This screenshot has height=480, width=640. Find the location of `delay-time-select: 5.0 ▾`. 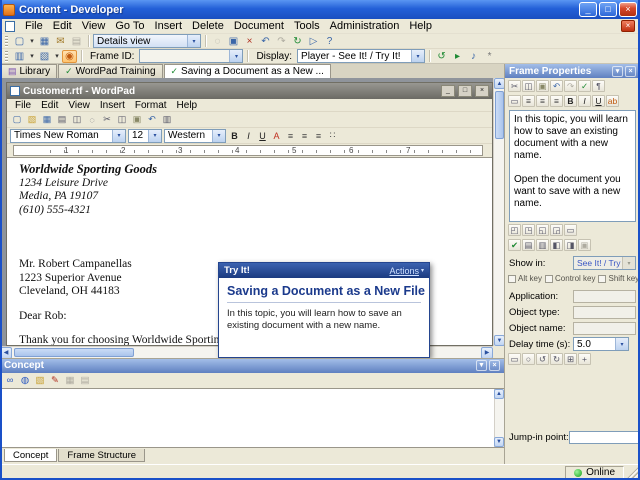

delay-time-select: 5.0 ▾ is located at coordinates (601, 344).